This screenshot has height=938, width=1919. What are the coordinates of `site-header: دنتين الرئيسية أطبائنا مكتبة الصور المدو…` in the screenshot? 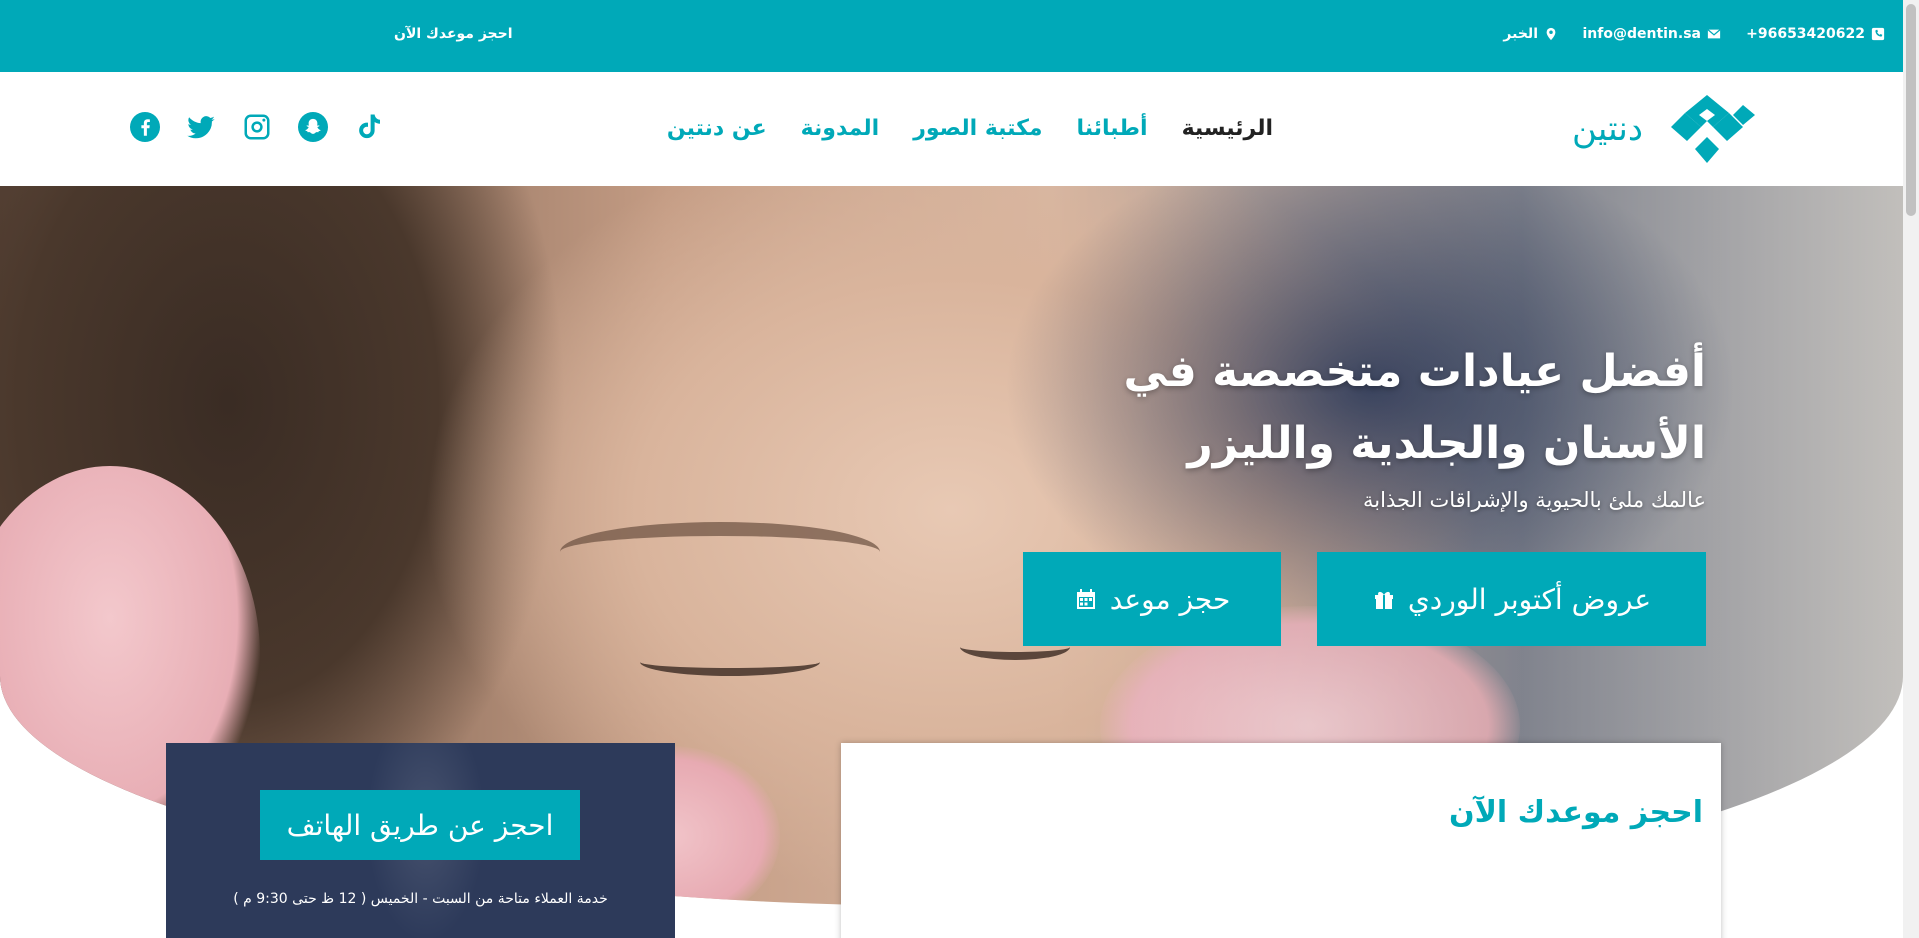 It's located at (951, 129).